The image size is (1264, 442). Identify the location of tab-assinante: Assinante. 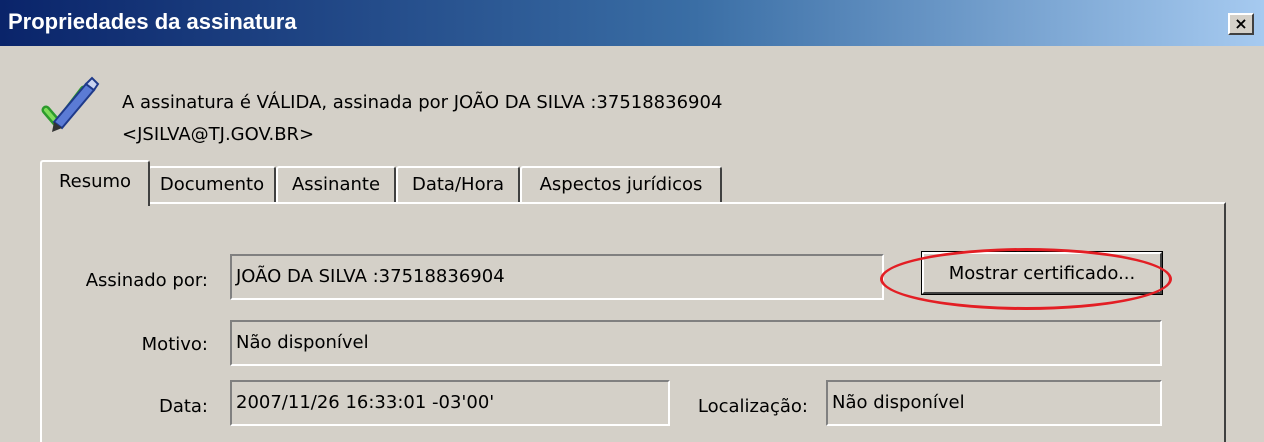
(336, 185).